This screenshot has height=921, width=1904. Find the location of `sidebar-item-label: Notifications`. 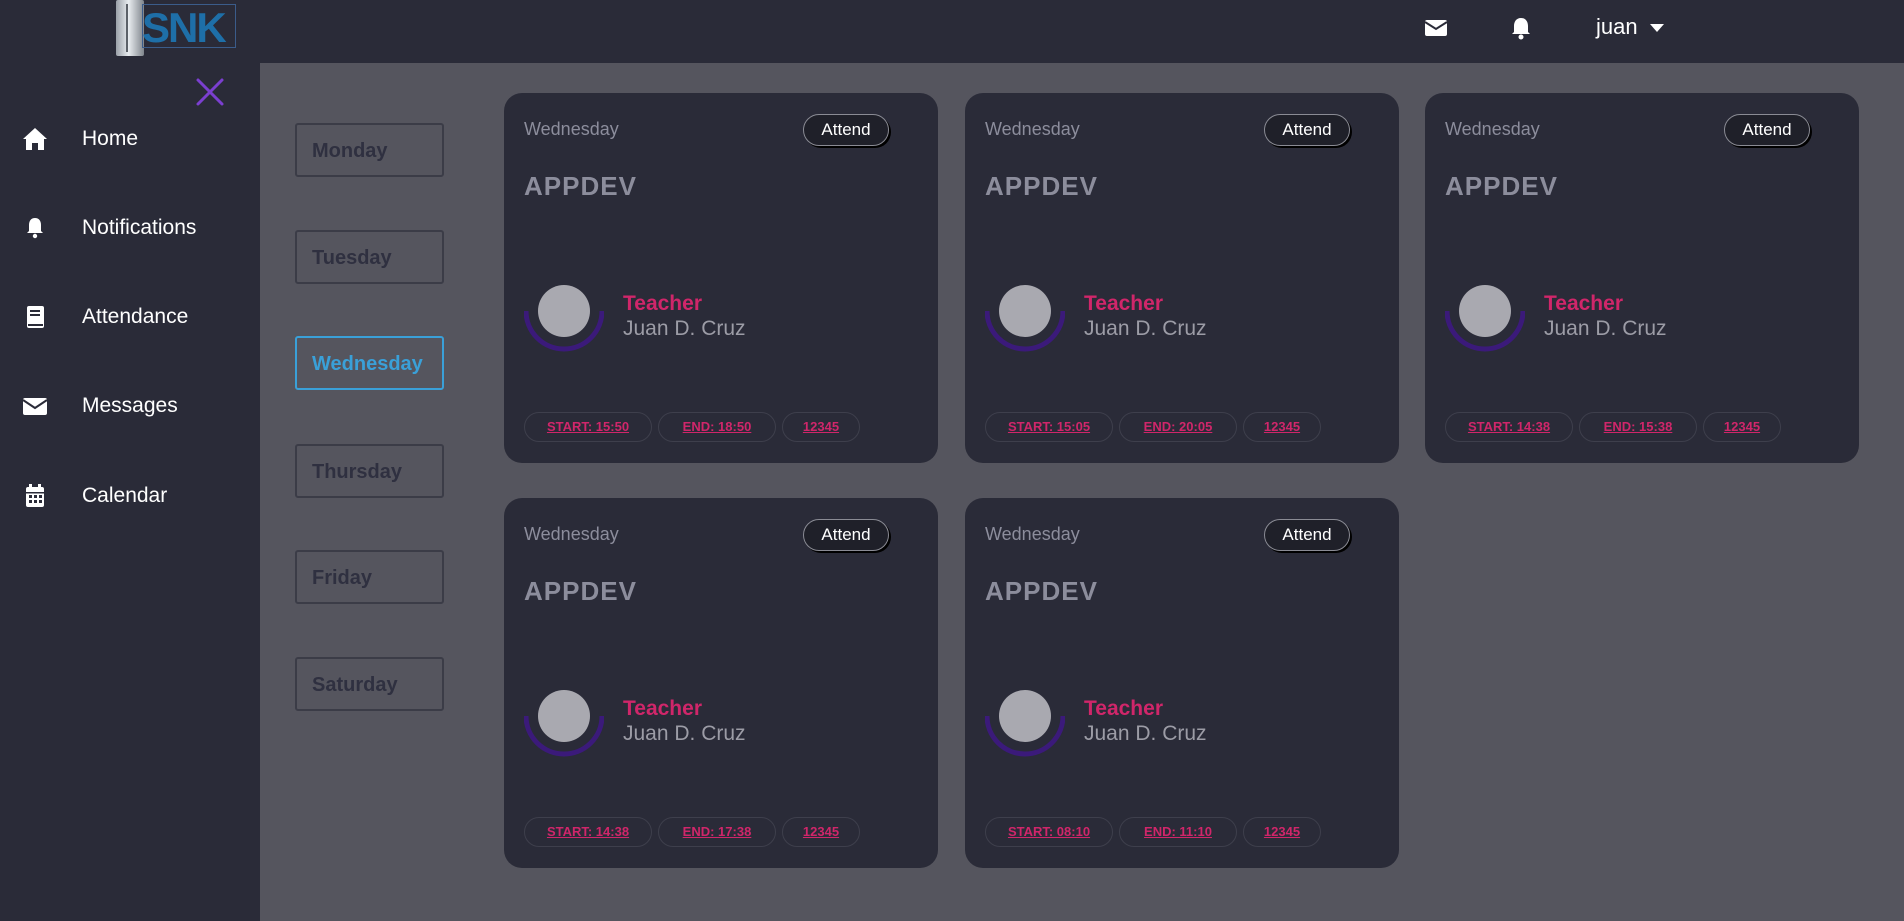

sidebar-item-label: Notifications is located at coordinates (139, 227).